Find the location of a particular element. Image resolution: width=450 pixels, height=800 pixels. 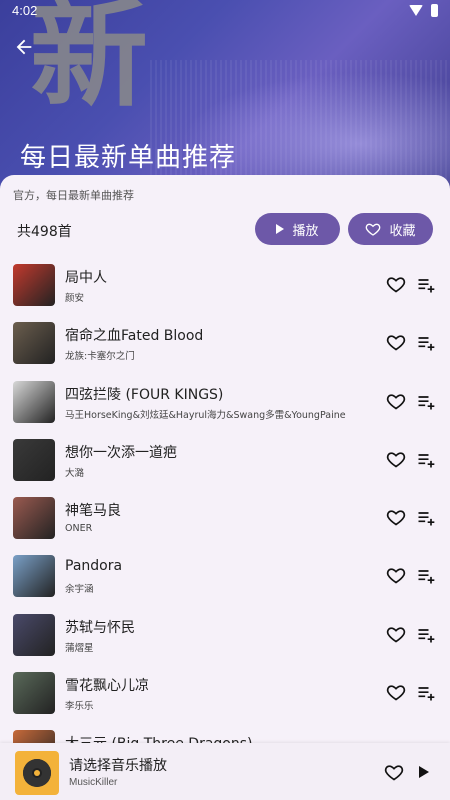

battery-icon is located at coordinates (434, 10).